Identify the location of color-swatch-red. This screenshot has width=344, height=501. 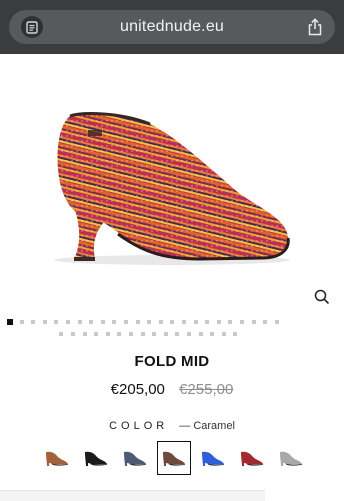
(252, 458).